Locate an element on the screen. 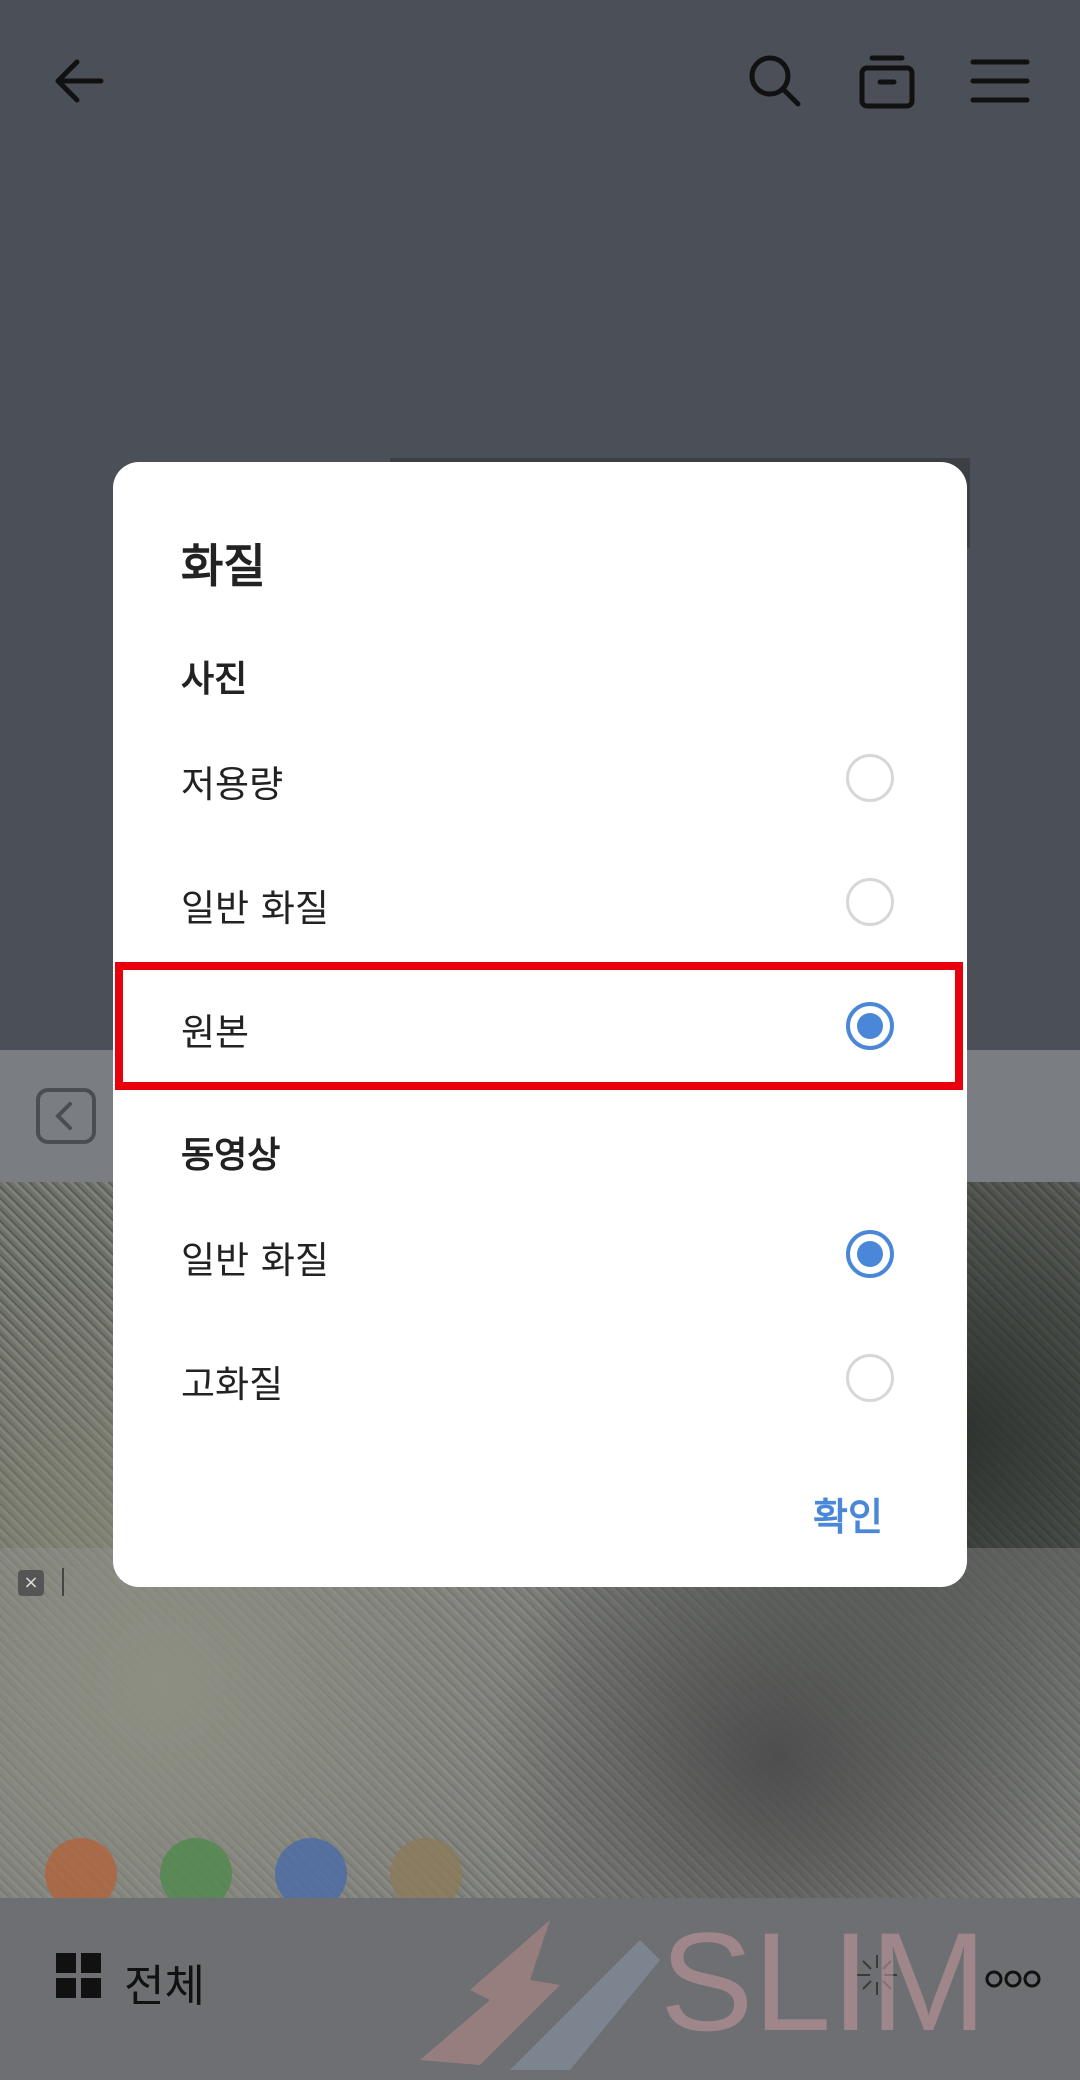  back-chevron-icon is located at coordinates (66, 1116).